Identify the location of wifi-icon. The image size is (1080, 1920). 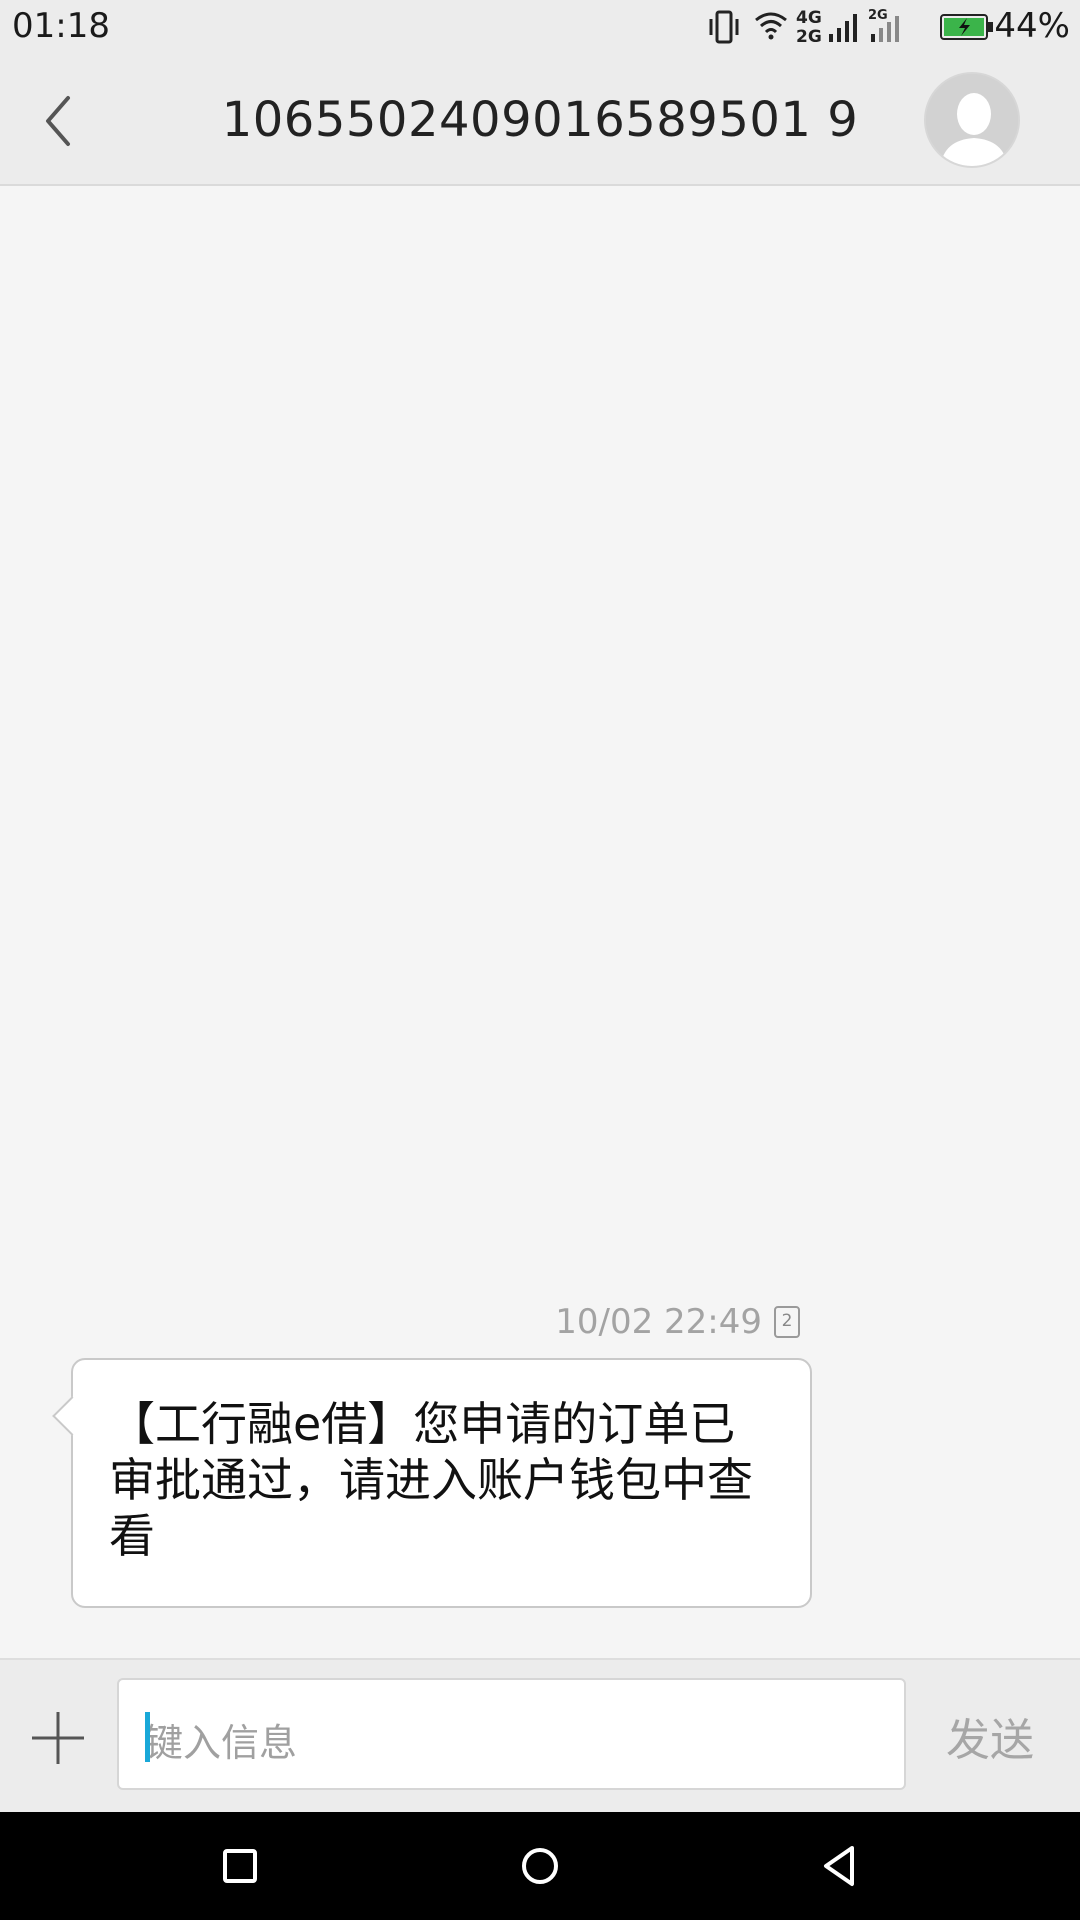
(771, 26).